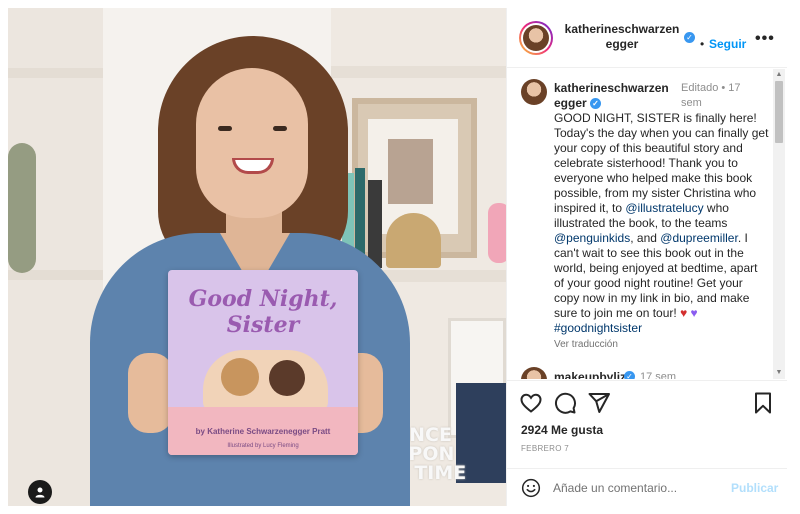 This screenshot has height=514, width=800. I want to click on purple-heart-emoji-icon: ♥, so click(694, 313).